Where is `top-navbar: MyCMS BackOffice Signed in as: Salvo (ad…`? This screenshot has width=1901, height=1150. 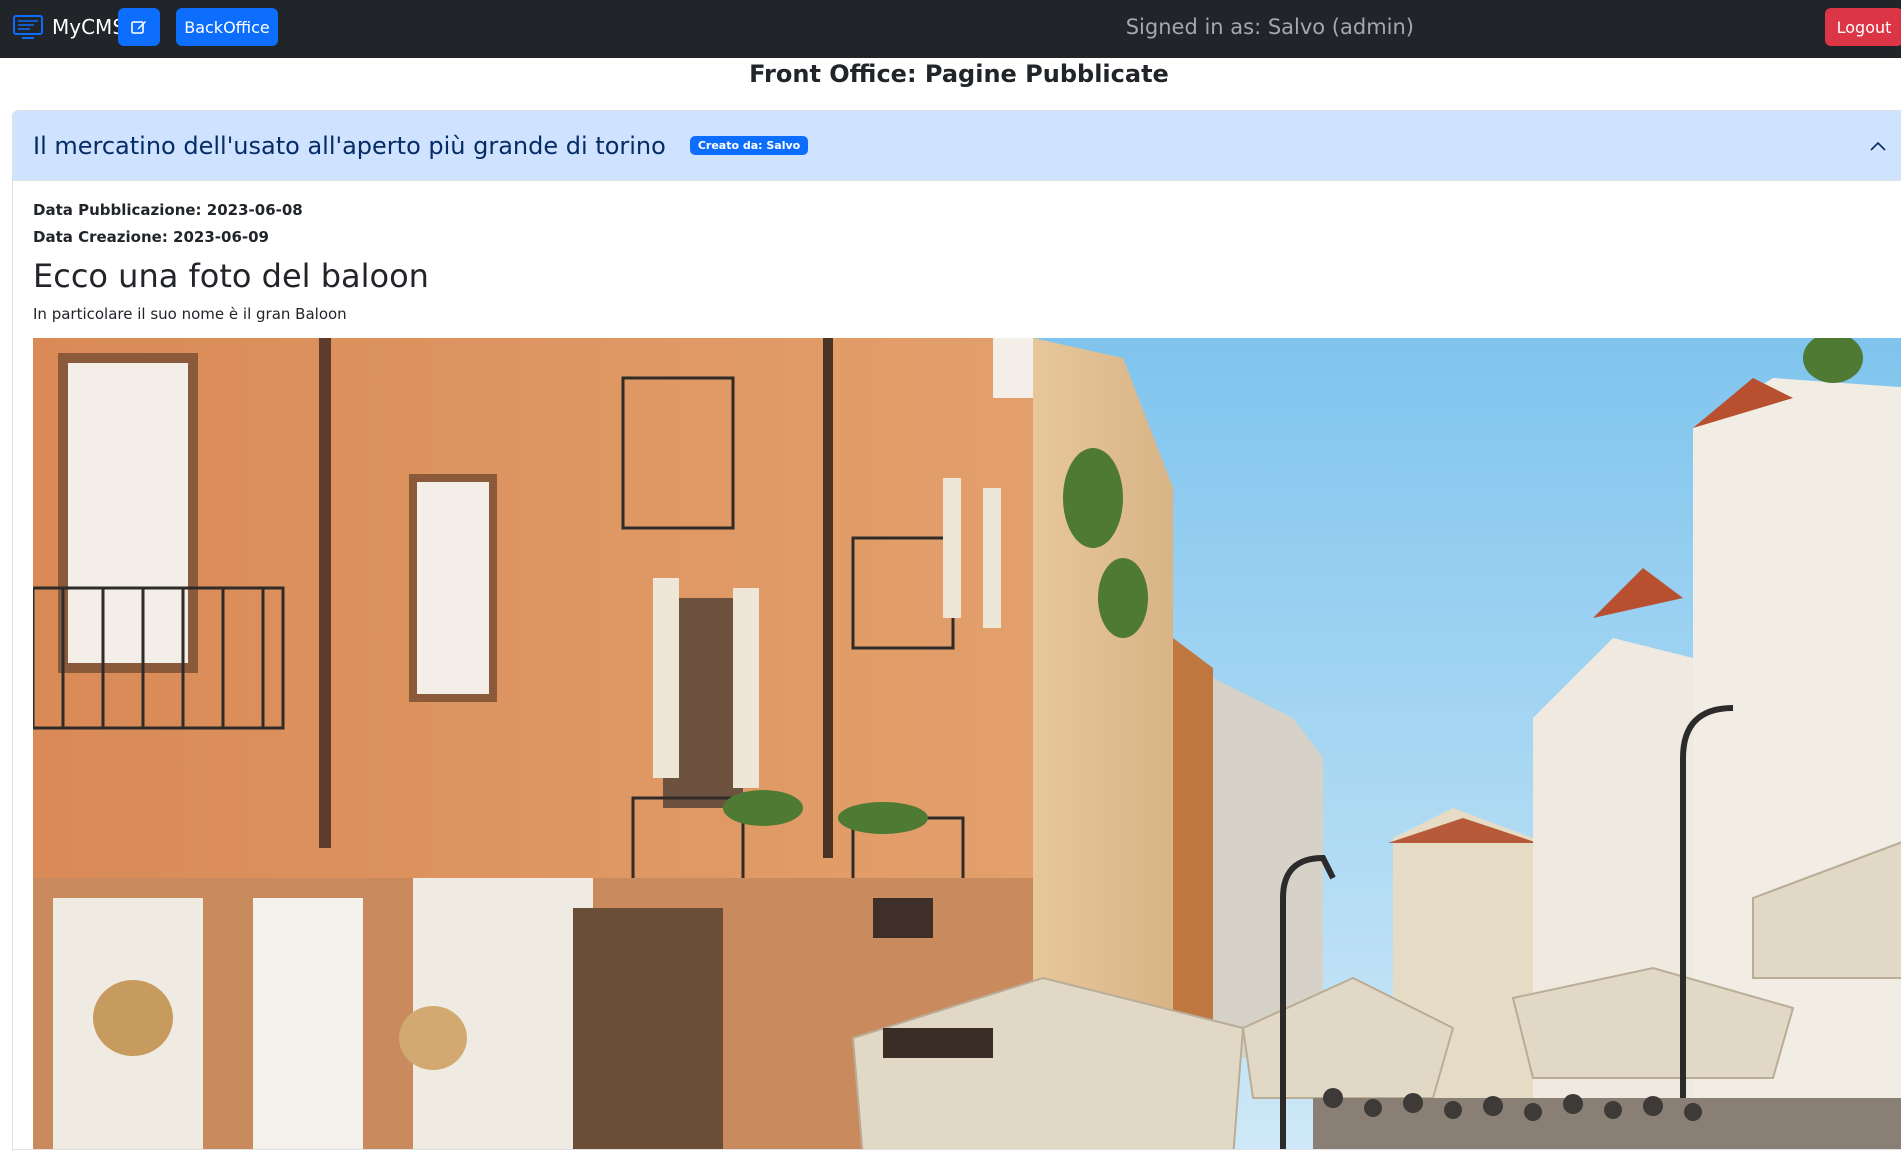 top-navbar: MyCMS BackOffice Signed in as: Salvo (ad… is located at coordinates (950, 29).